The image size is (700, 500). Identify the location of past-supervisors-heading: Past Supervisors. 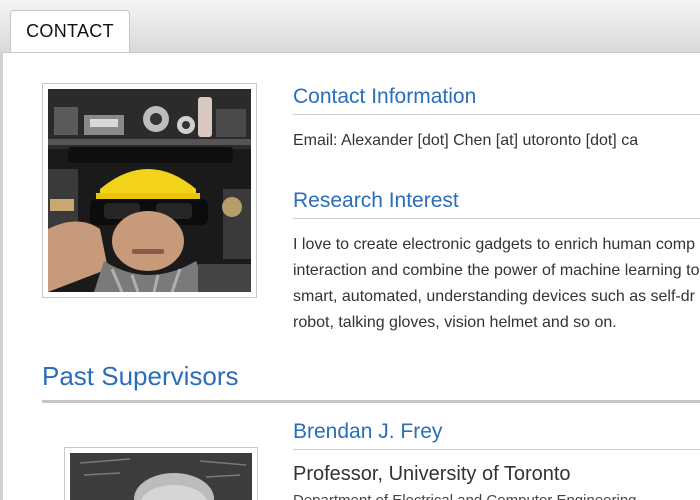
(140, 376).